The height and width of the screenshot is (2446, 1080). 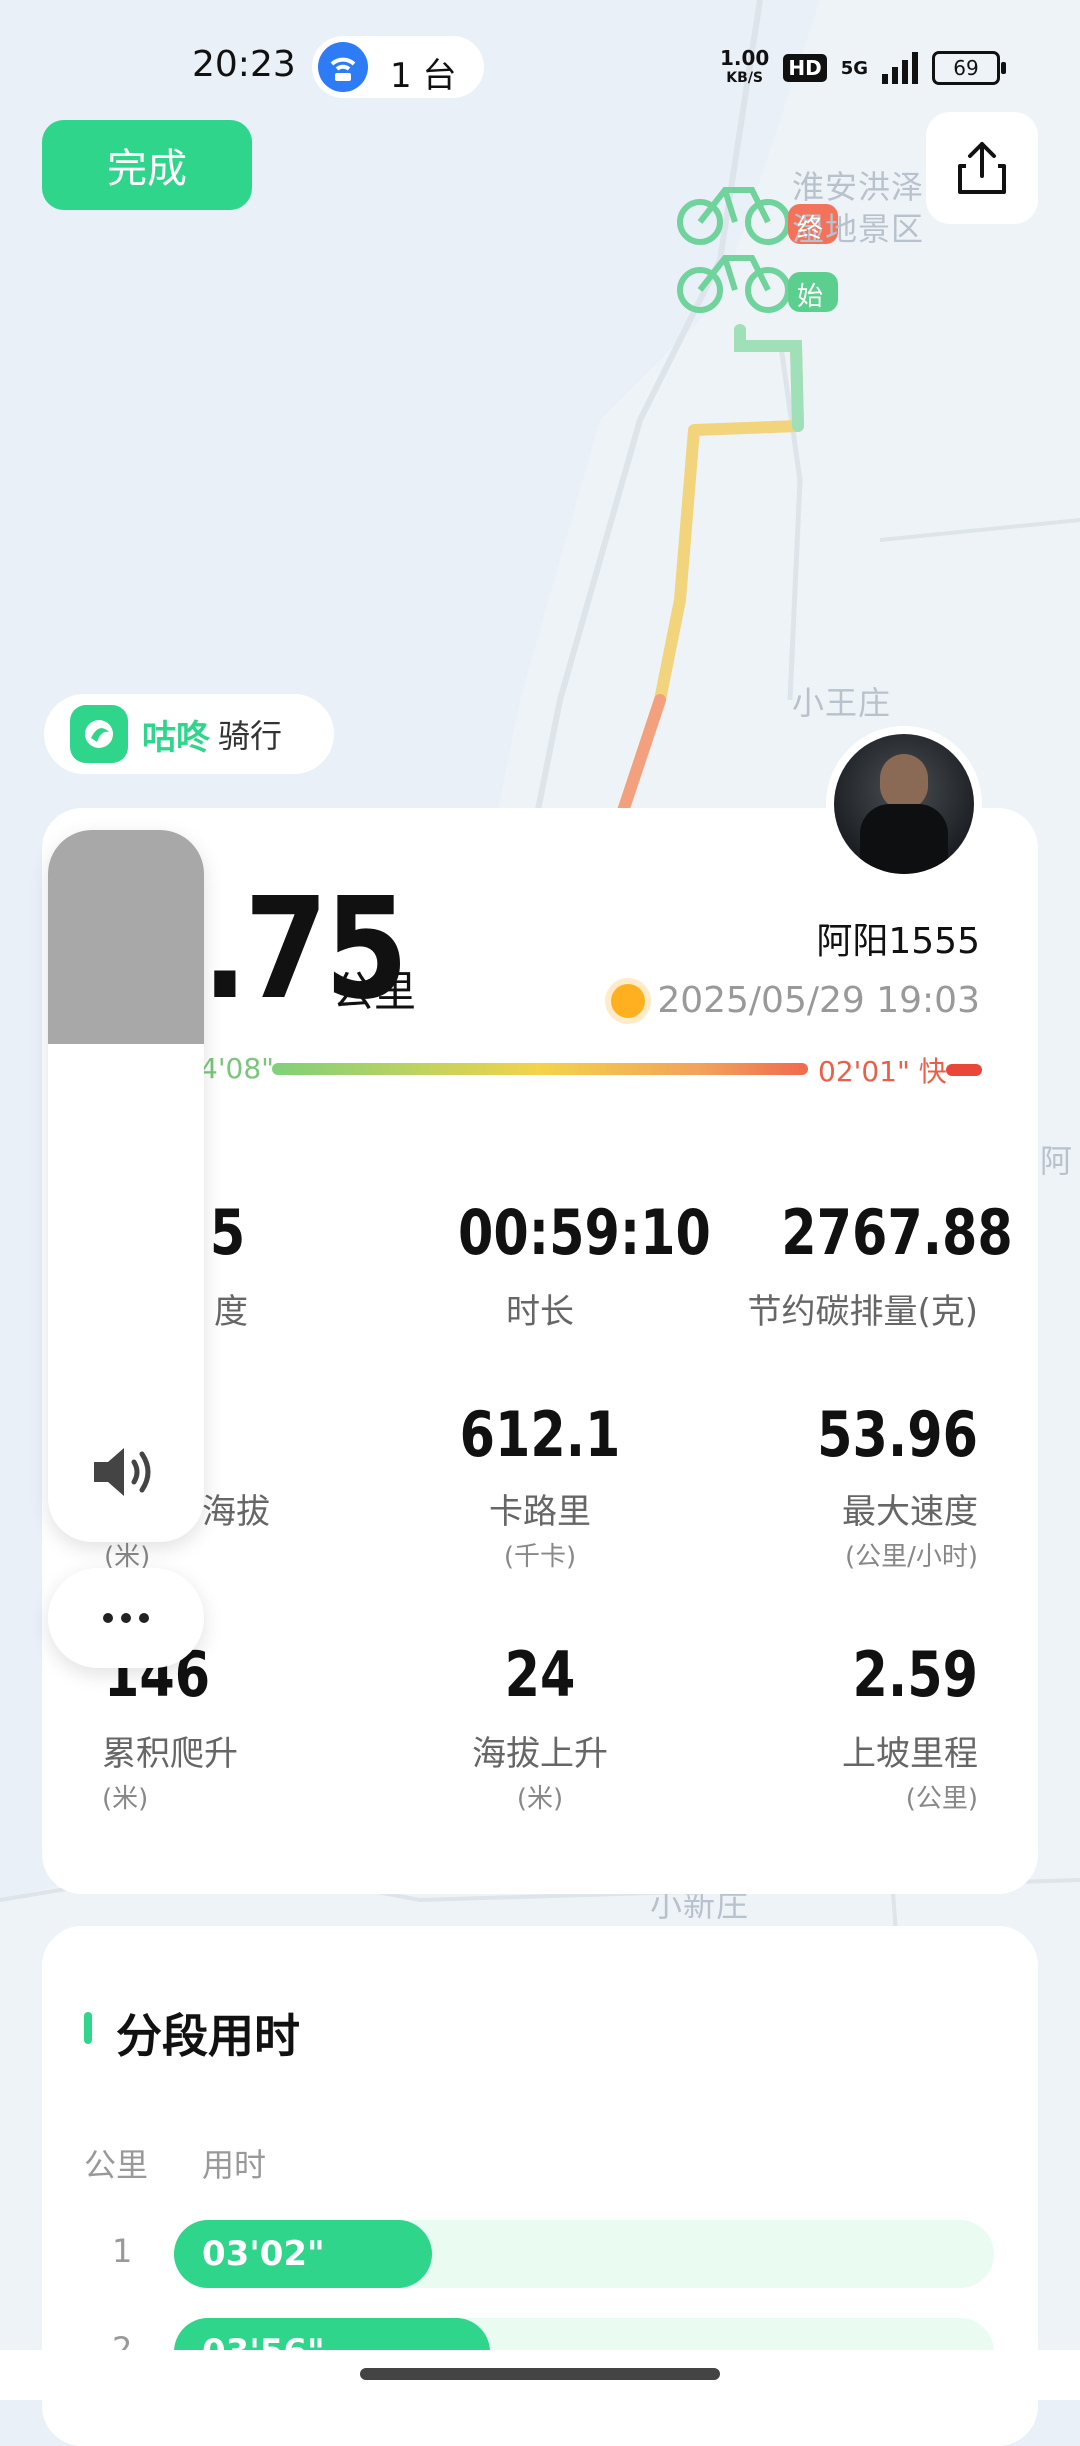 I want to click on stat-value: 53.96, so click(x=897, y=1434).